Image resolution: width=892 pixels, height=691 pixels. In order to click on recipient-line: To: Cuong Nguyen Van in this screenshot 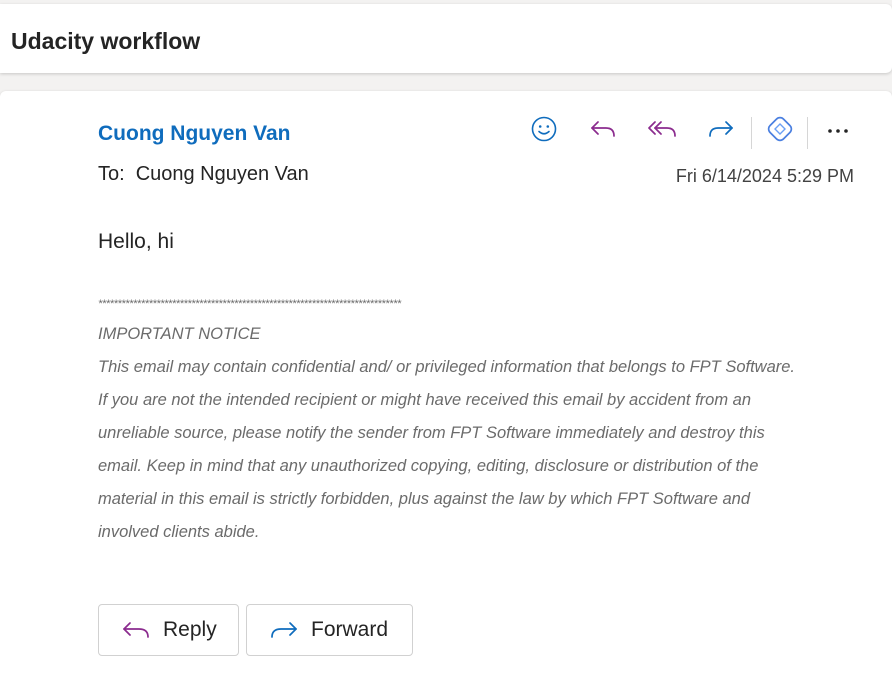, I will do `click(203, 174)`.